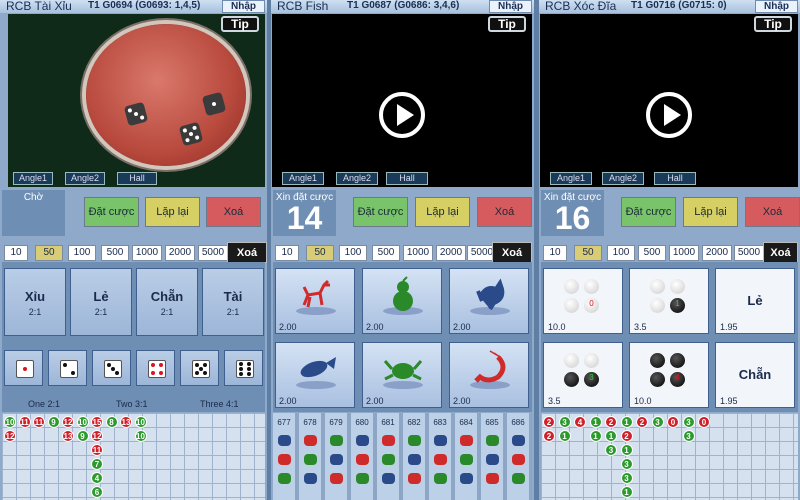  Describe the element at coordinates (402, 375) in the screenshot. I see `bet-cell-crab: 2.00` at that location.